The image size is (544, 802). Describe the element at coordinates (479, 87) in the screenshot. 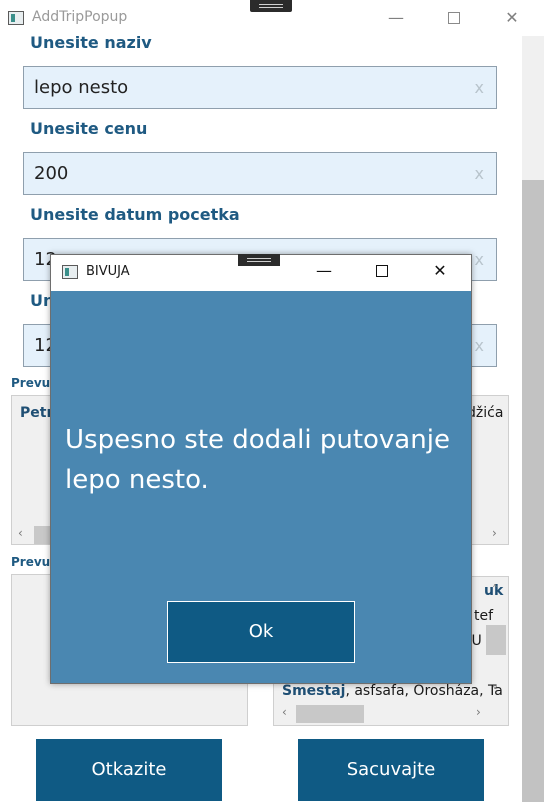

I see `clear-name-button: x` at that location.